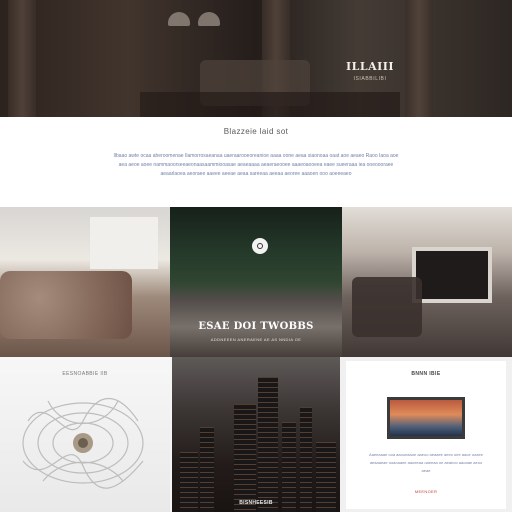 This screenshot has height=512, width=512. I want to click on tile-fireplace-room, so click(427, 282).